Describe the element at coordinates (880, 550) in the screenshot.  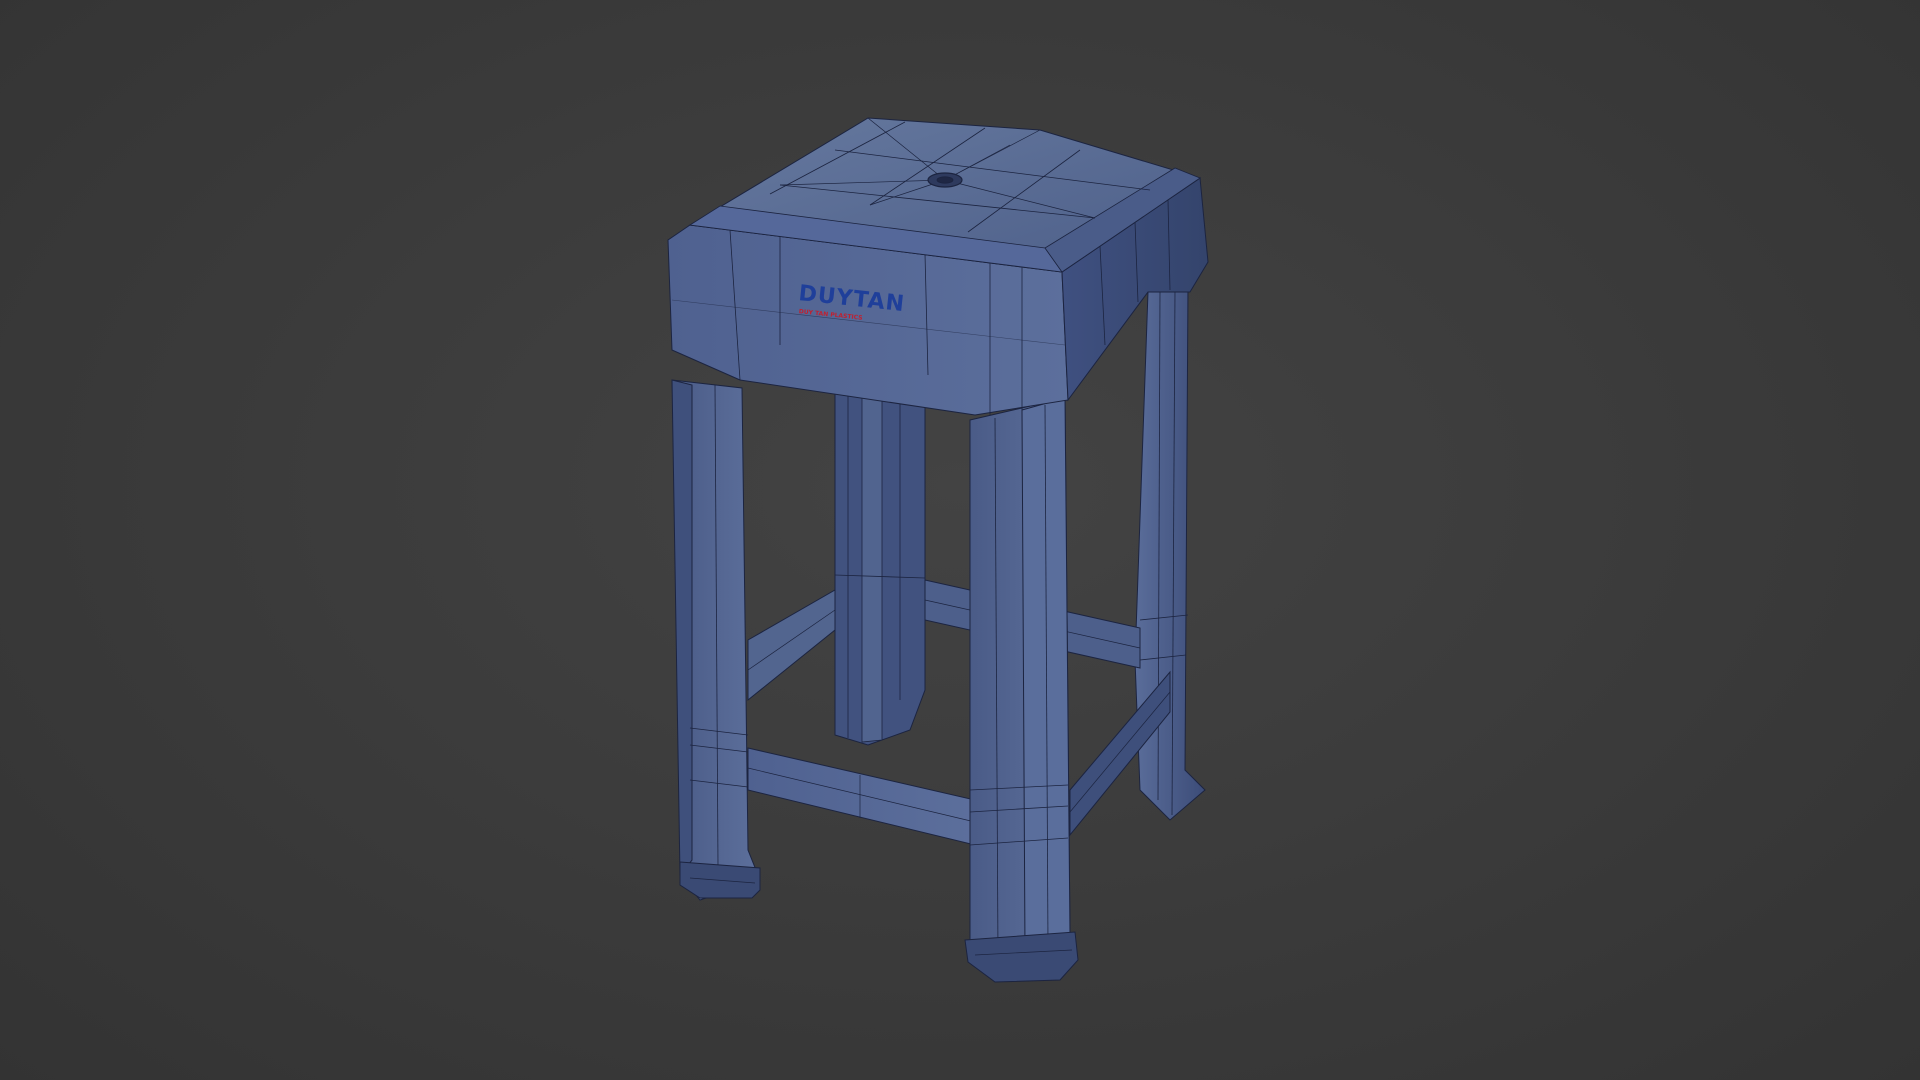
I see `back-leg` at that location.